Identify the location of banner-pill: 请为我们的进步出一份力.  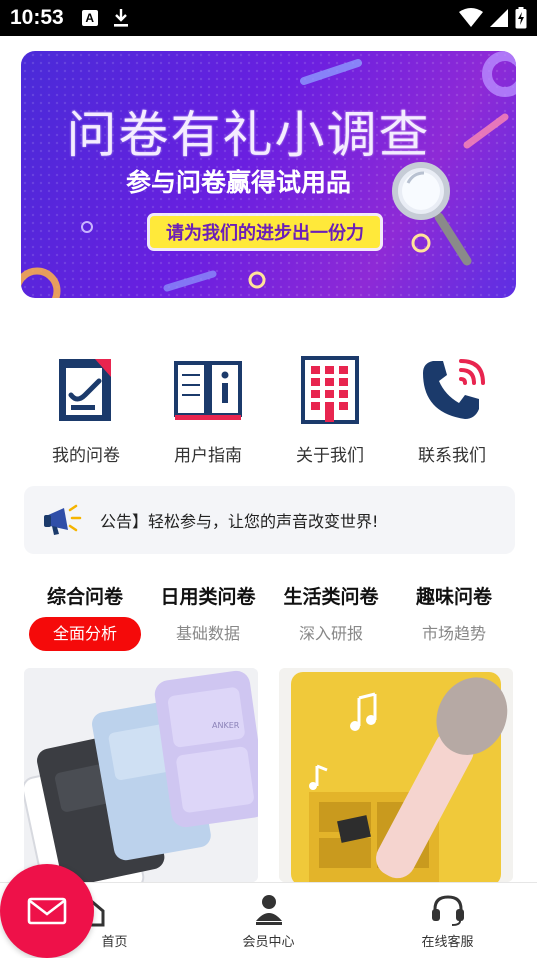
(265, 232).